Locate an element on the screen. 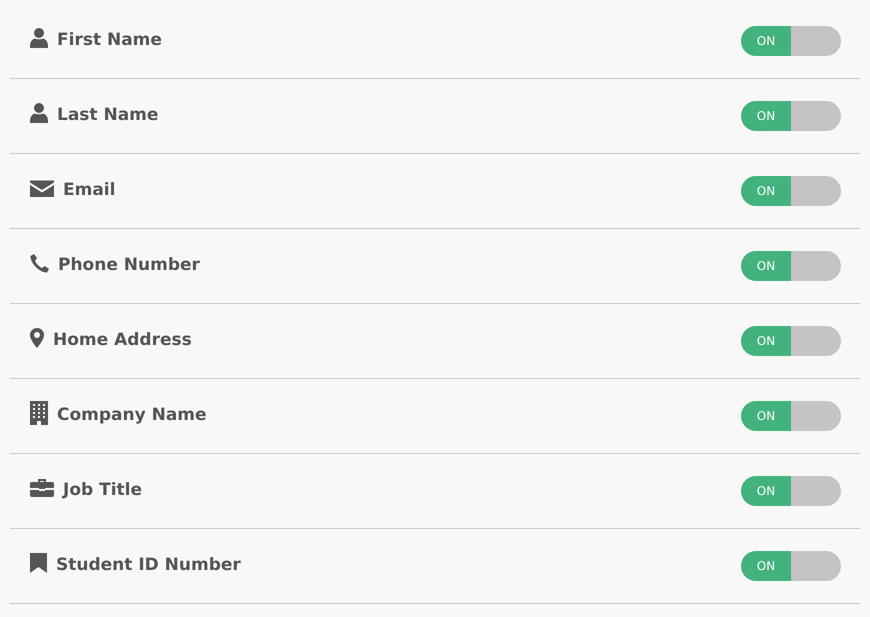 The image size is (870, 617). field-label: Phone Number is located at coordinates (129, 266).